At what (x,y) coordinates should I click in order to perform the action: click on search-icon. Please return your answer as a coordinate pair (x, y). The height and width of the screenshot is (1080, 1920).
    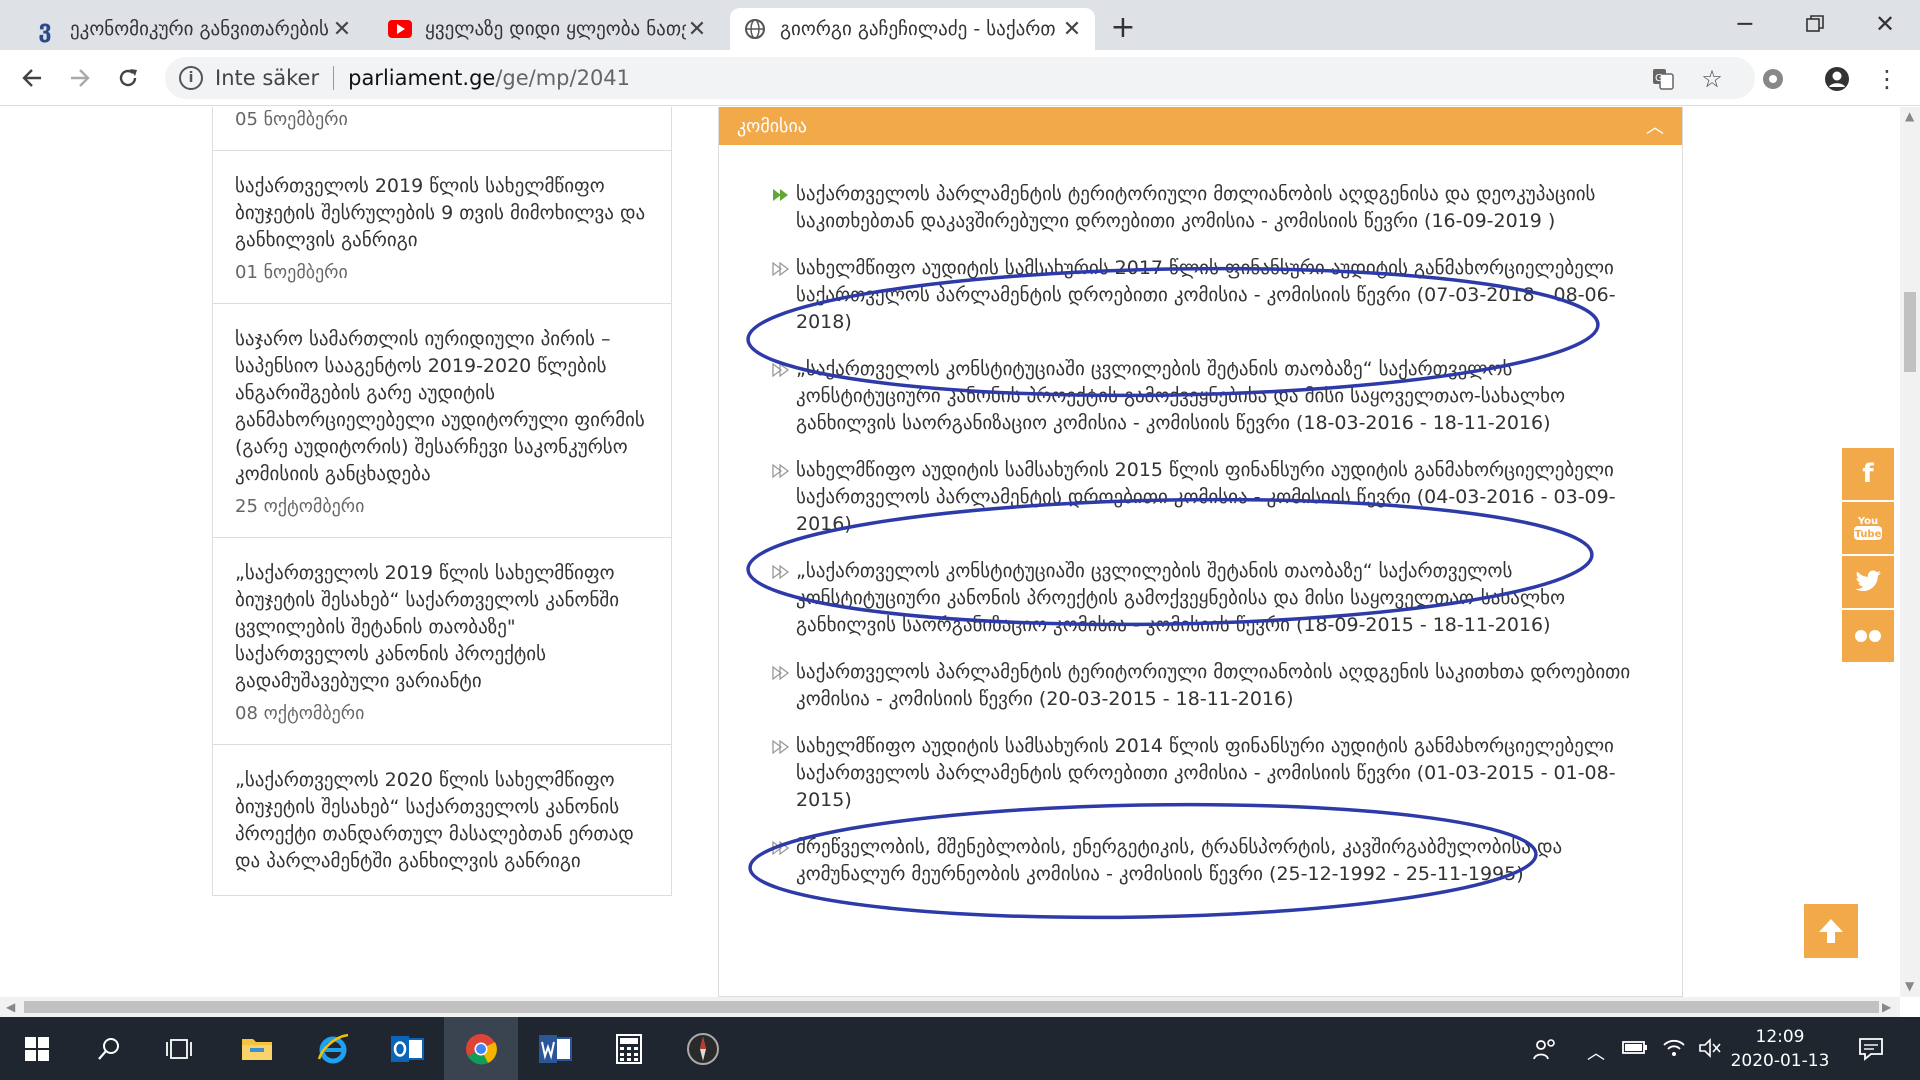
    Looking at the image, I should click on (108, 1048).